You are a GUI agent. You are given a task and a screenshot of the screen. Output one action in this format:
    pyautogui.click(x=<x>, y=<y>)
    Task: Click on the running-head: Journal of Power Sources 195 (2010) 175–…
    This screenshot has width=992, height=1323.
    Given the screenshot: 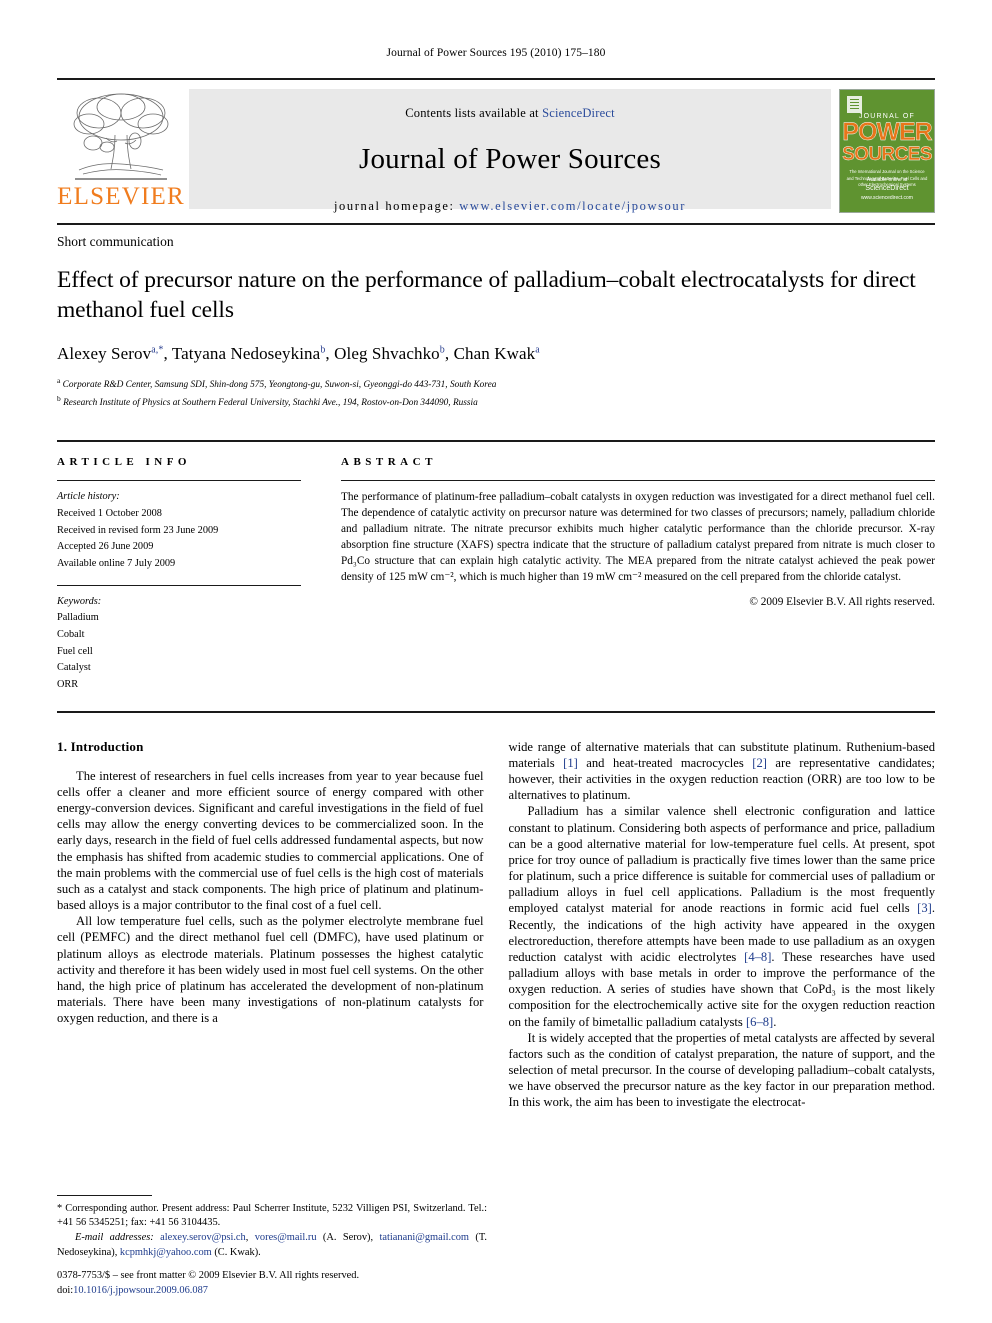 What is the action you would take?
    pyautogui.click(x=496, y=53)
    